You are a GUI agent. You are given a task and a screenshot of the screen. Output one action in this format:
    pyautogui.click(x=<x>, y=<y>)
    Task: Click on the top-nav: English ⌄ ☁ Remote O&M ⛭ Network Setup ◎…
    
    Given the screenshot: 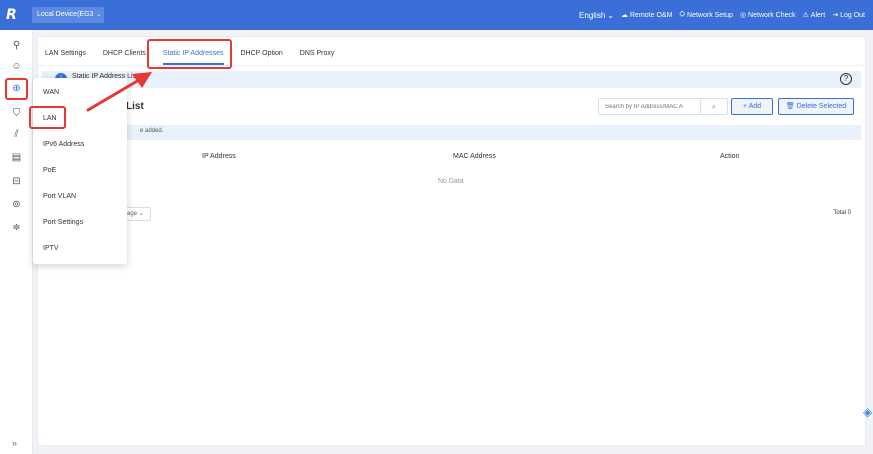 What is the action you would take?
    pyautogui.click(x=722, y=15)
    